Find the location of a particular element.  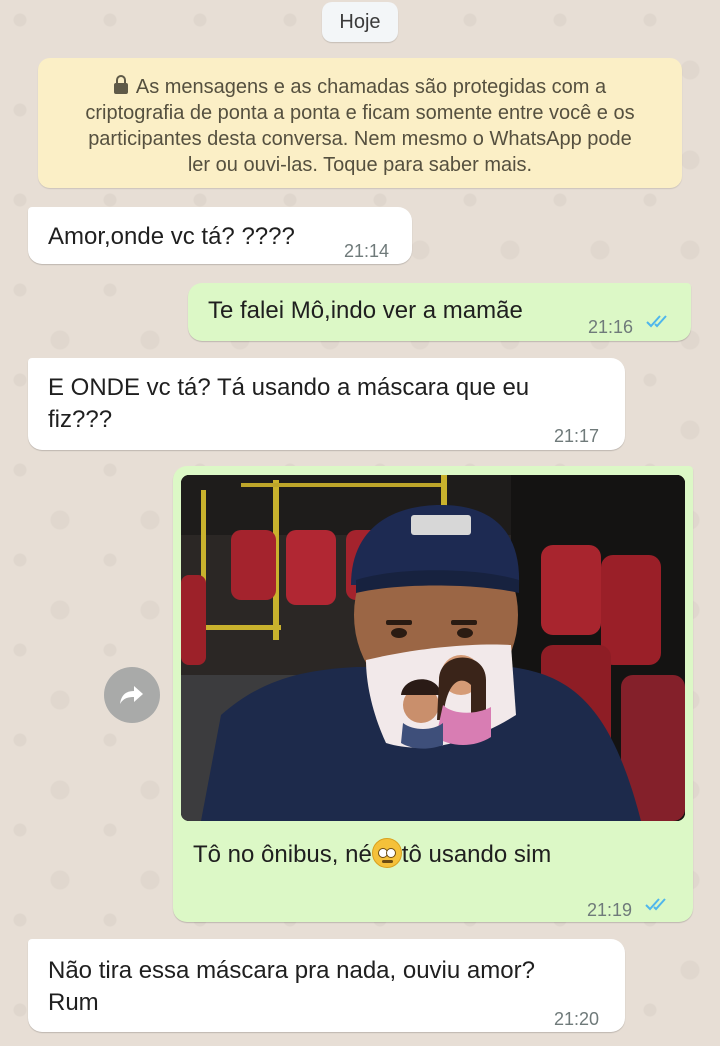

lock-icon is located at coordinates (120, 84).